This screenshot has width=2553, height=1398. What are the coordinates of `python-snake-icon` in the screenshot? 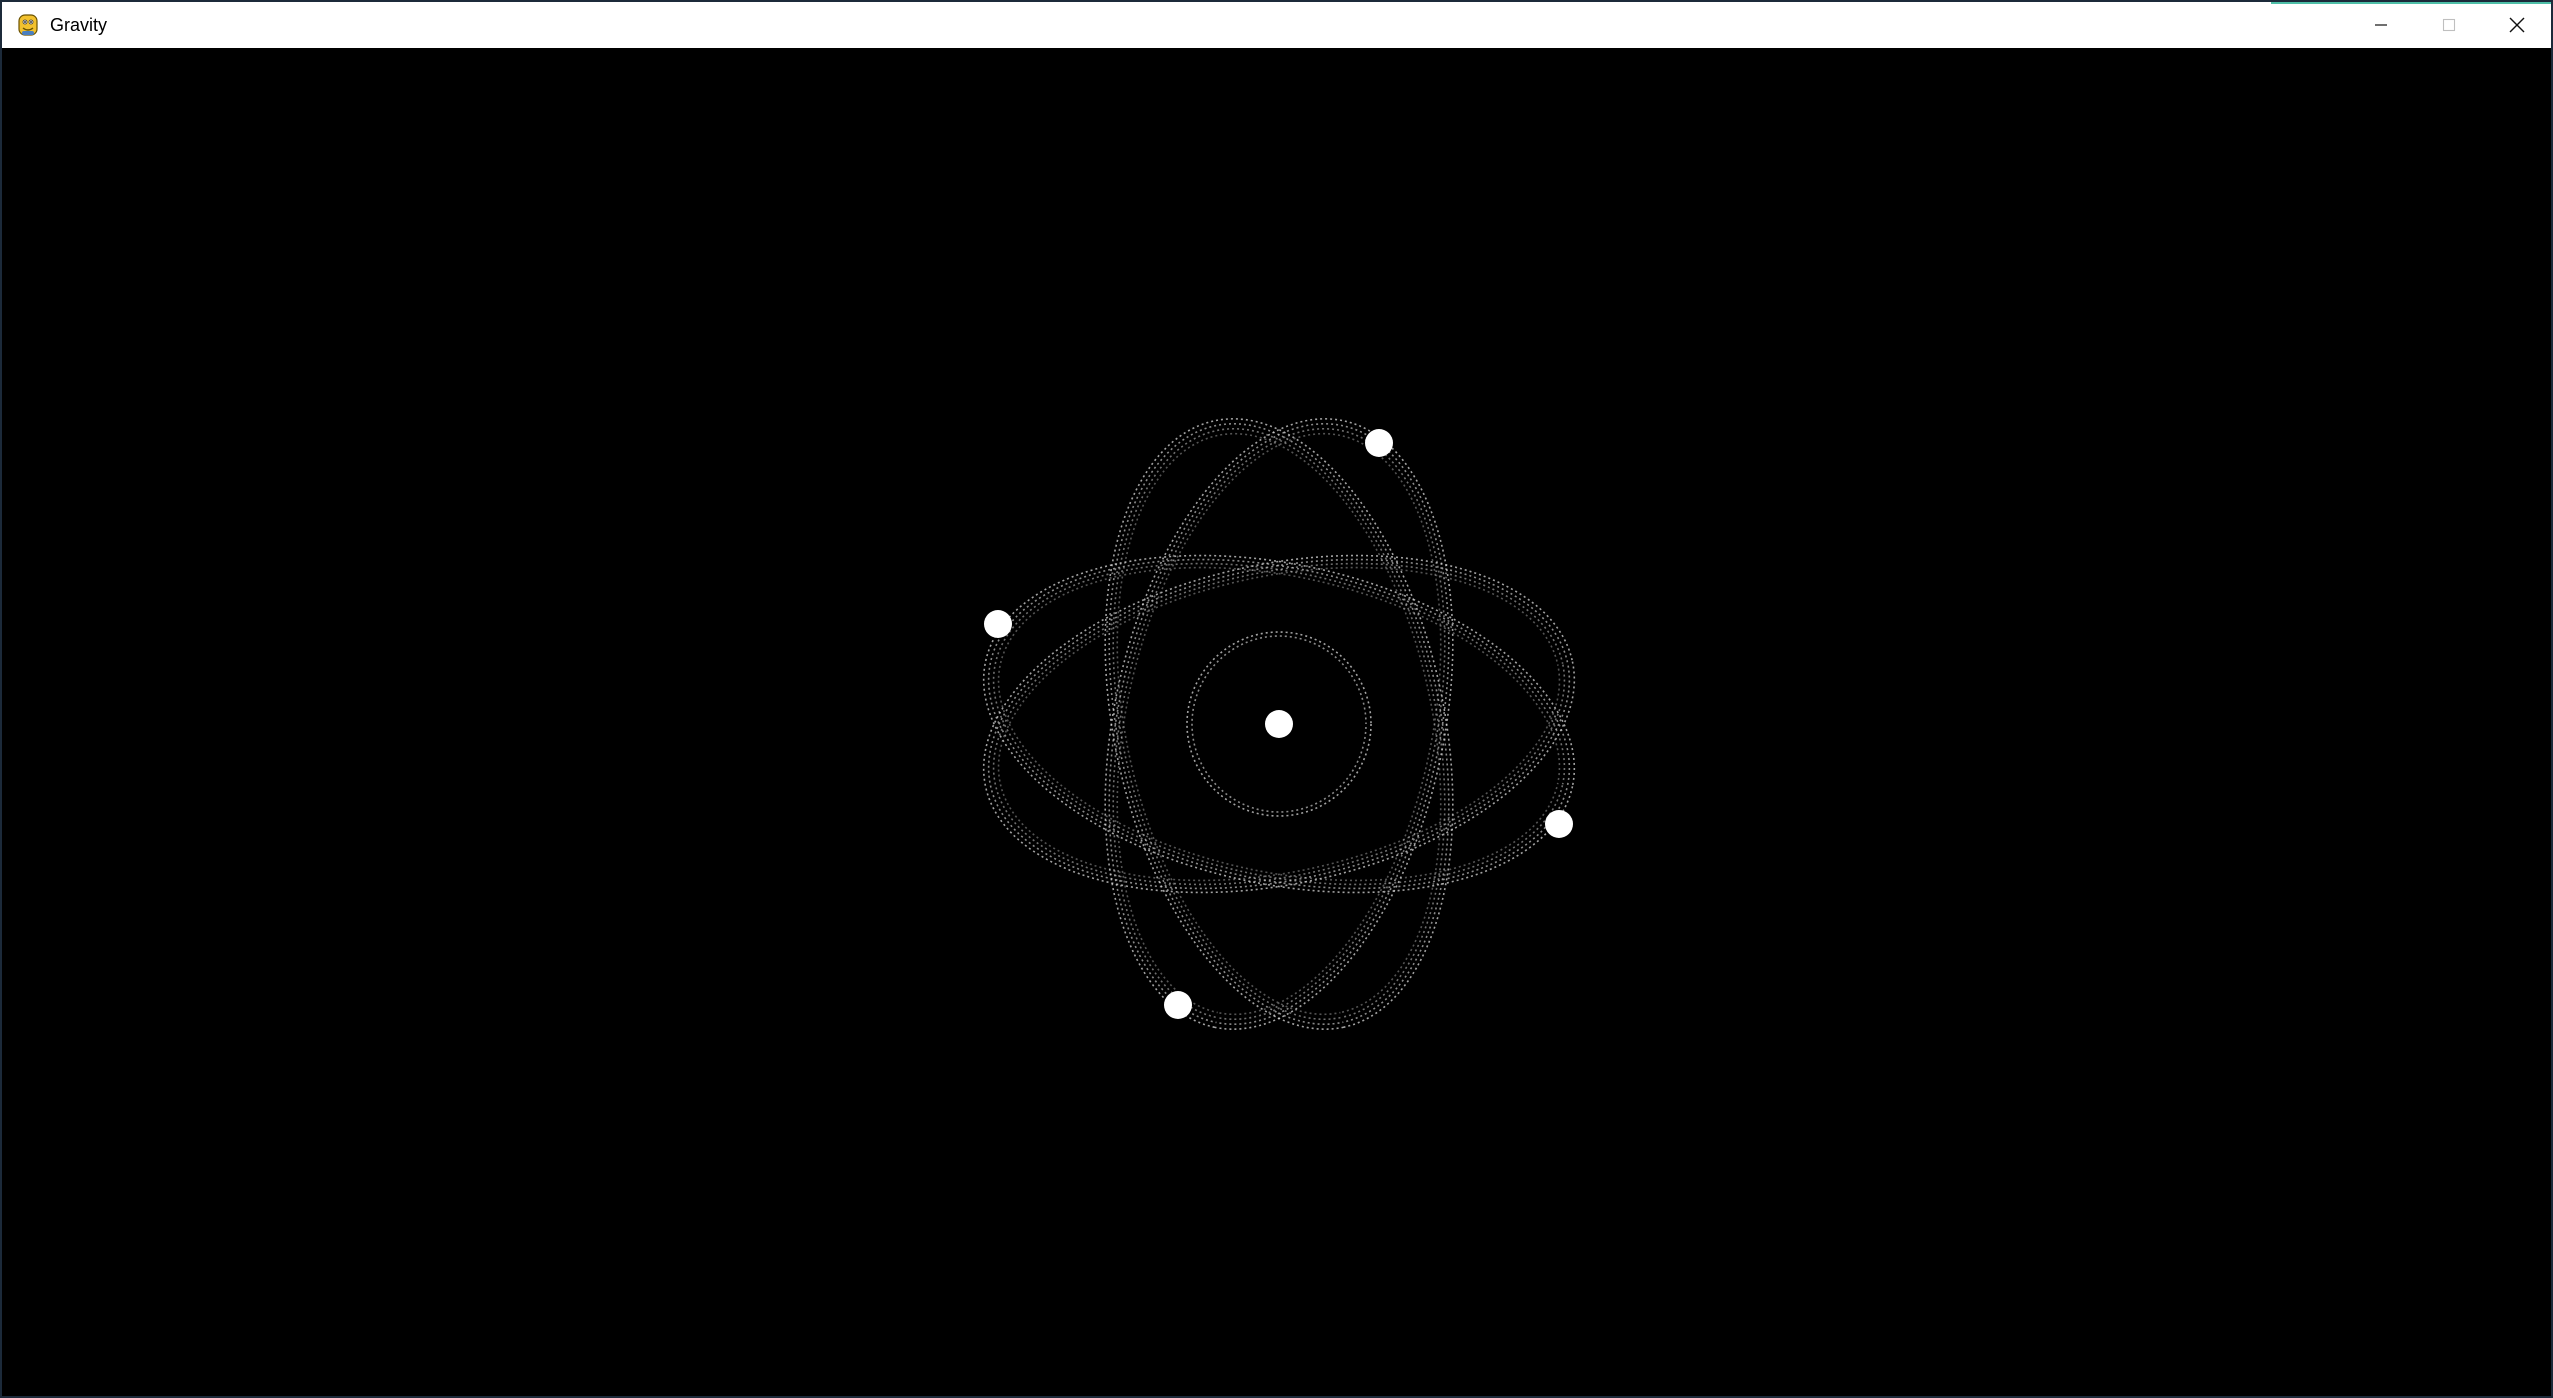 It's located at (28, 25).